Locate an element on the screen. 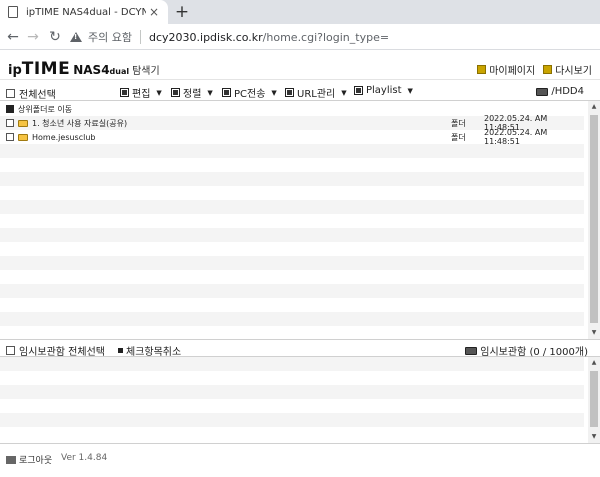 The height and width of the screenshot is (477, 600). temp-count-label: 임시보관함 (0 / 1000개) is located at coordinates (534, 352).